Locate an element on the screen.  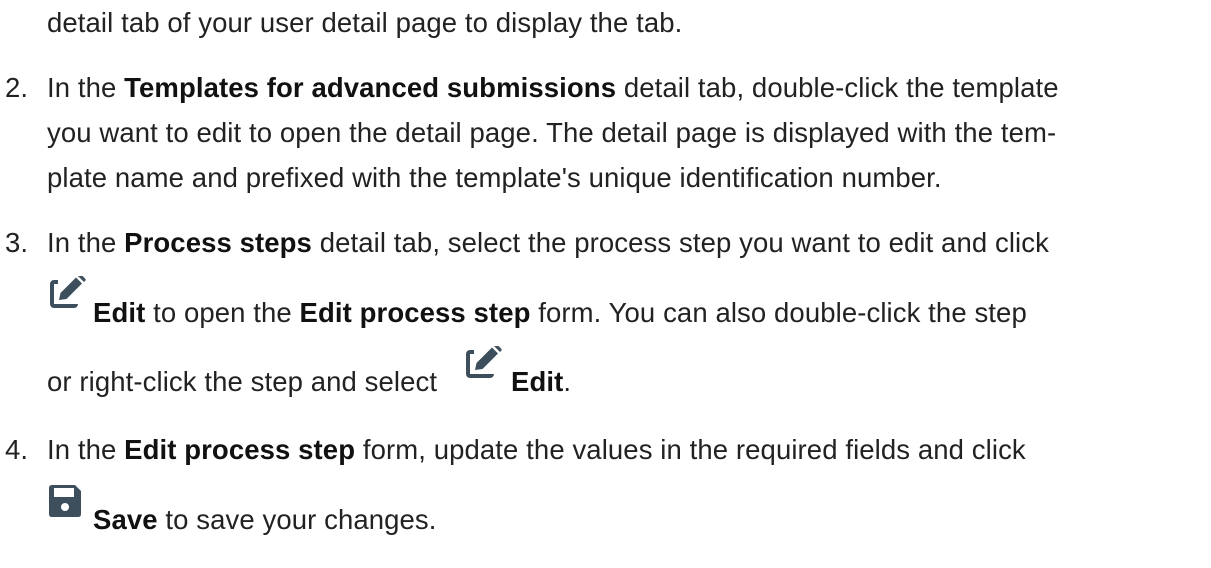
ui-term: Templates for advanced submissions is located at coordinates (370, 87).